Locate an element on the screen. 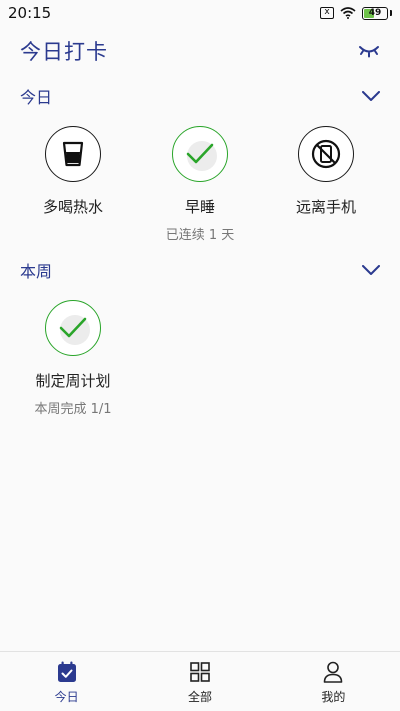 The image size is (400, 711). calendar-check-icon is located at coordinates (67, 672).